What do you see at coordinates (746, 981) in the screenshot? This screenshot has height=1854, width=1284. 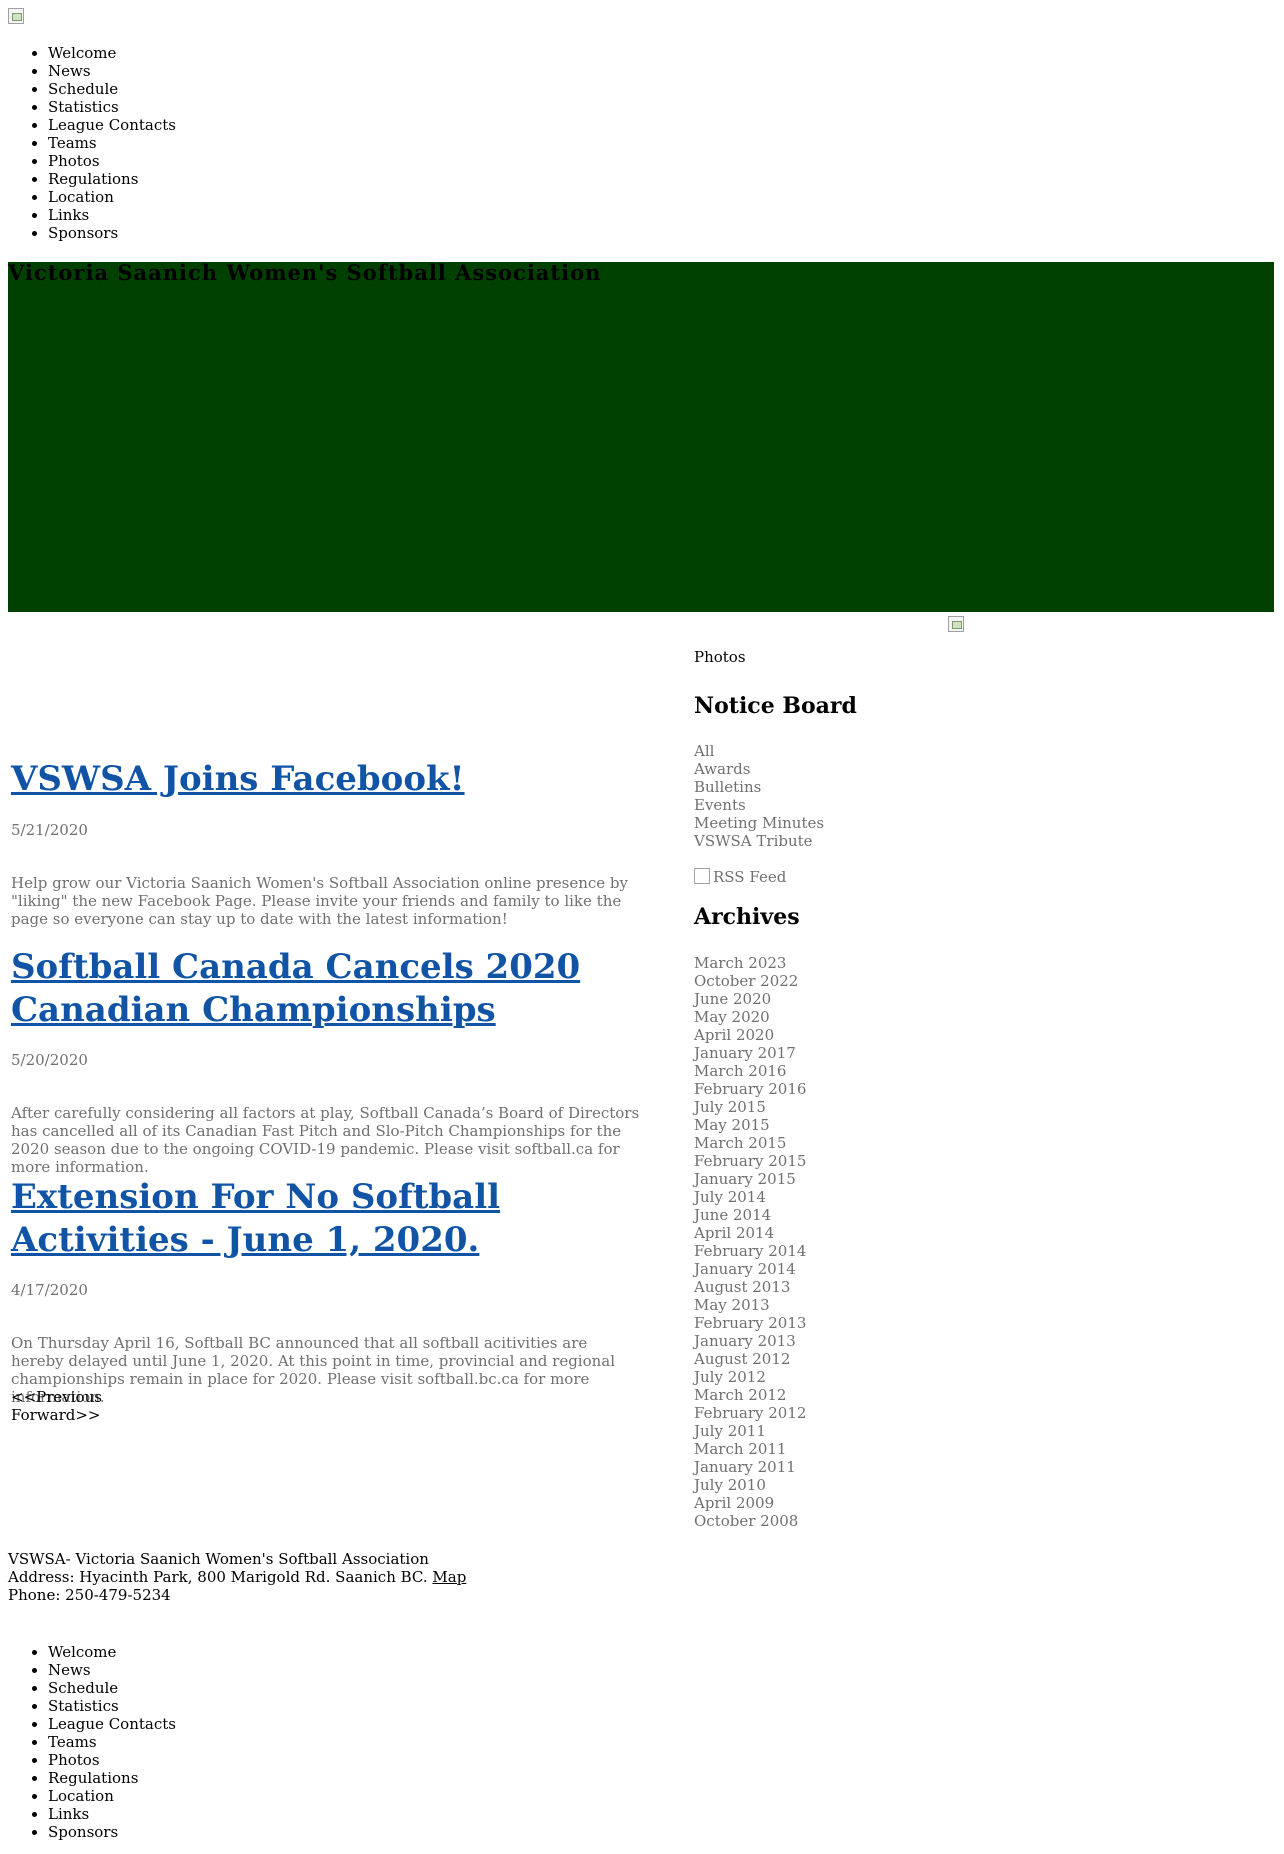 I see `archive-link: October 2022` at bounding box center [746, 981].